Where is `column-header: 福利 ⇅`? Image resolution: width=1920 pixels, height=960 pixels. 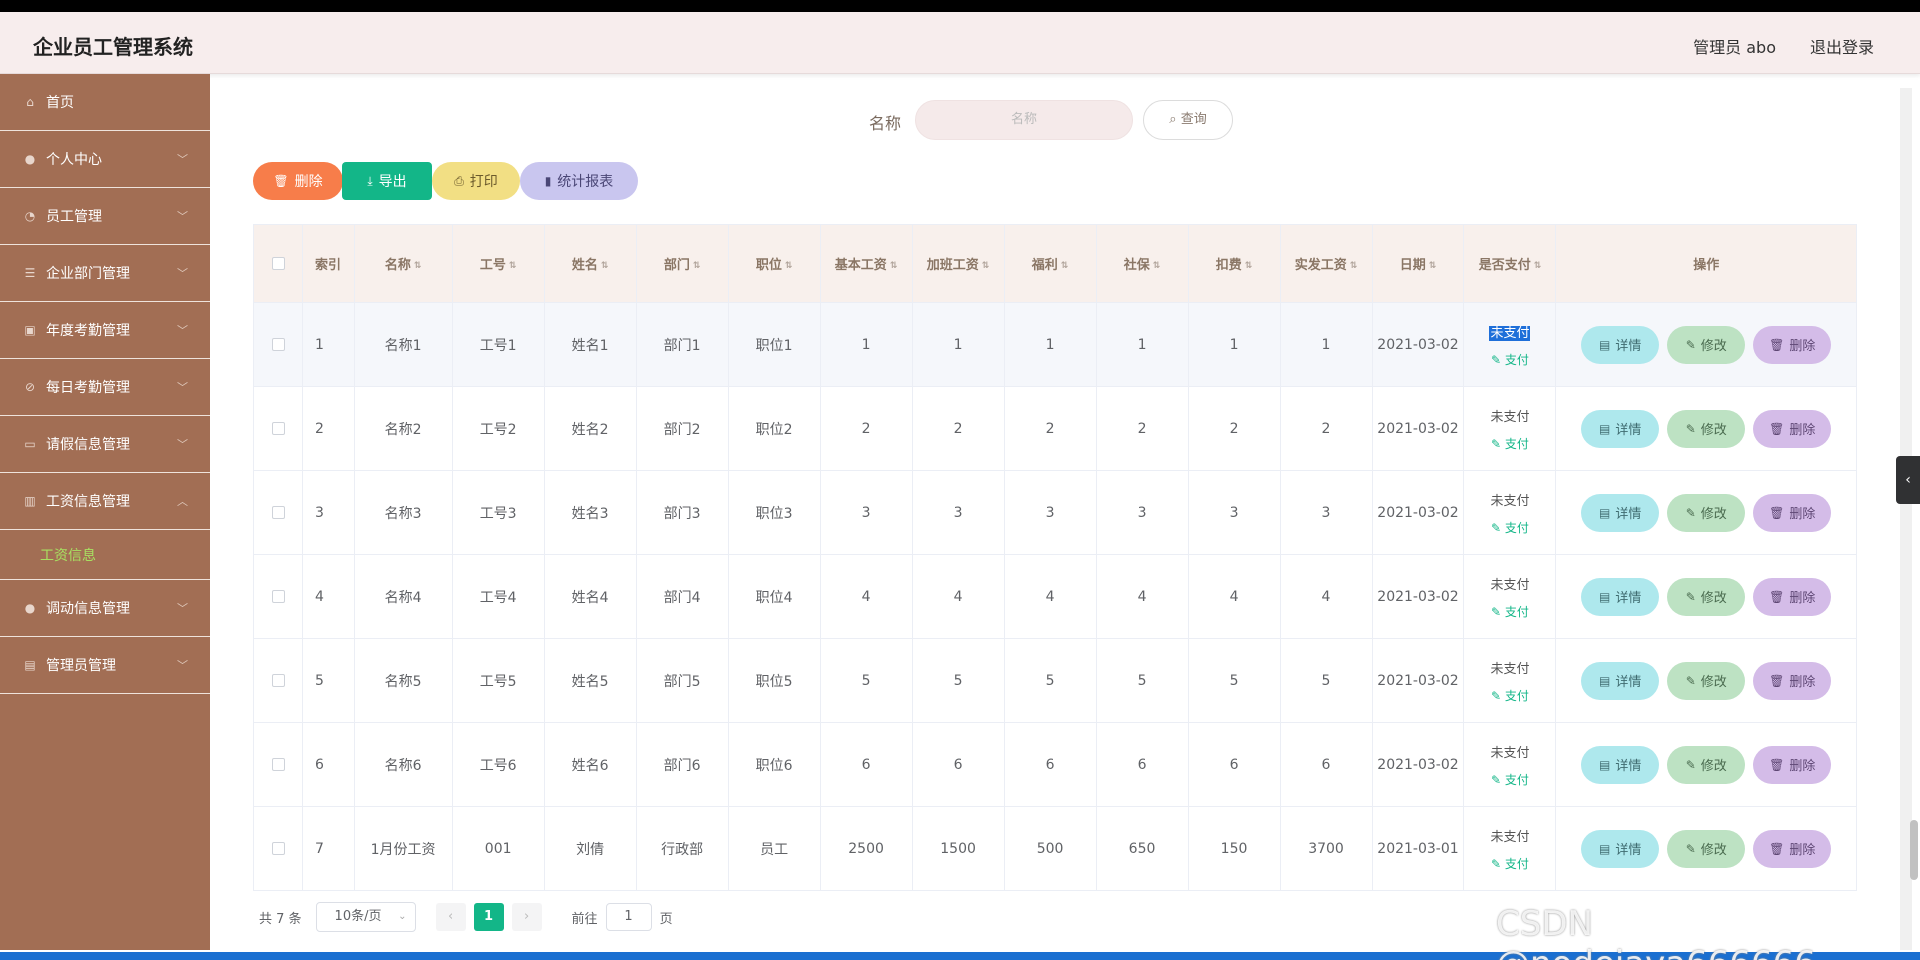 column-header: 福利 ⇅ is located at coordinates (1050, 263).